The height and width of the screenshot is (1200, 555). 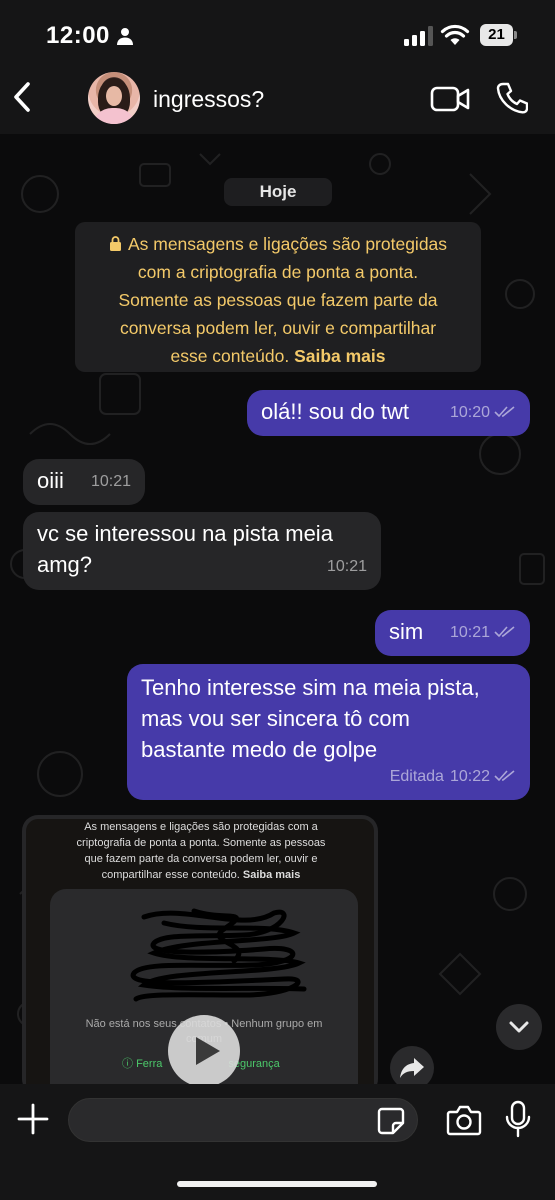 I want to click on avatar, so click(x=114, y=98).